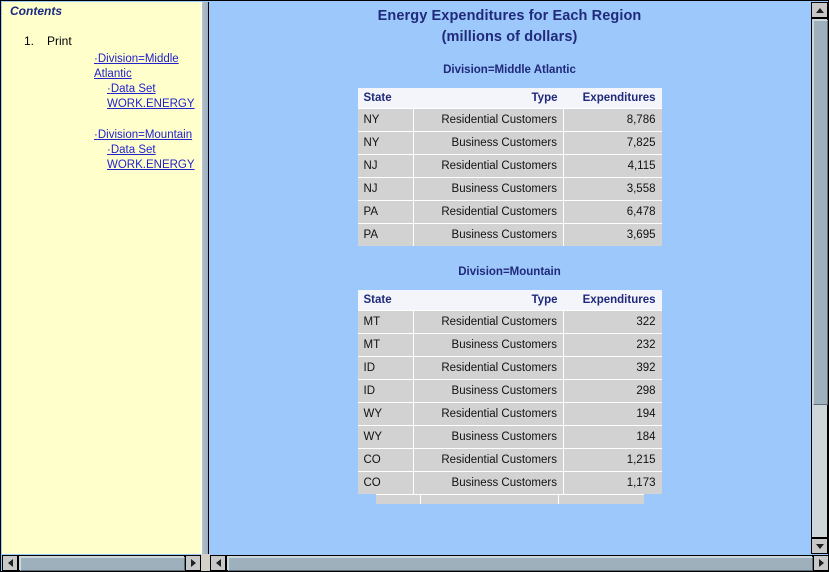 Image resolution: width=829 pixels, height=572 pixels. I want to click on cell-expenditures: 1,215, so click(612, 460).